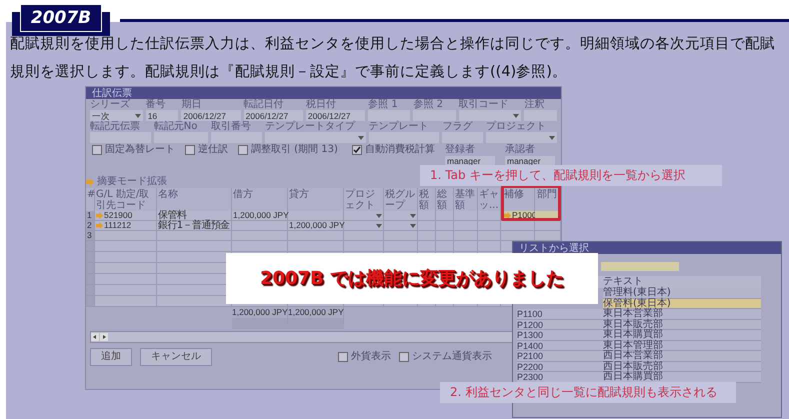 This screenshot has height=419, width=789. I want to click on column-header: 借方, so click(243, 194).